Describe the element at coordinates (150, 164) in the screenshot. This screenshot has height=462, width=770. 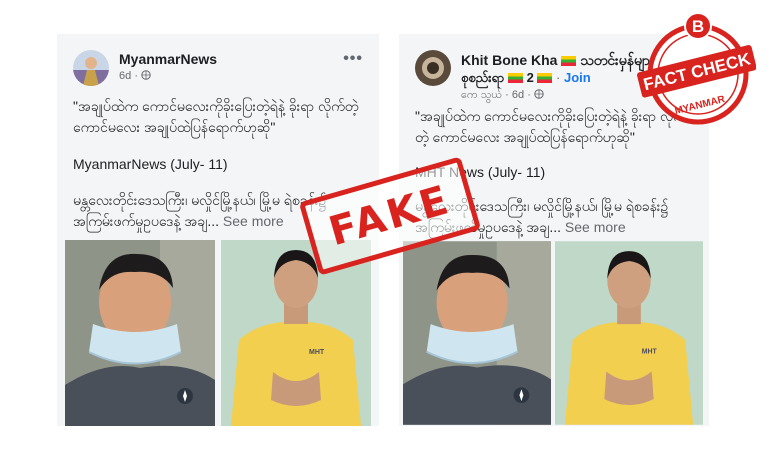
I see `post-source: MyanmarNews (July- 11)` at that location.